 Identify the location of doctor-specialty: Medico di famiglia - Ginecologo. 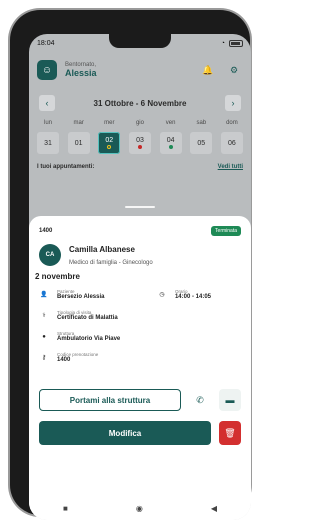
(111, 262).